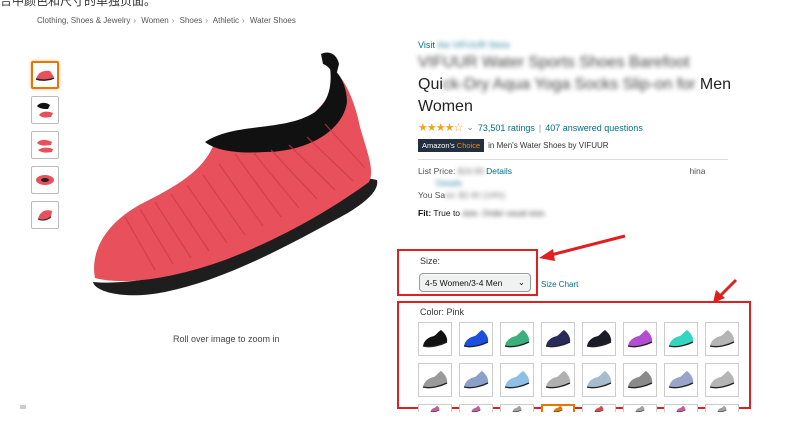 The height and width of the screenshot is (441, 796). Describe the element at coordinates (191, 20) in the screenshot. I see `breadcrumb-shoes: Shoes` at that location.